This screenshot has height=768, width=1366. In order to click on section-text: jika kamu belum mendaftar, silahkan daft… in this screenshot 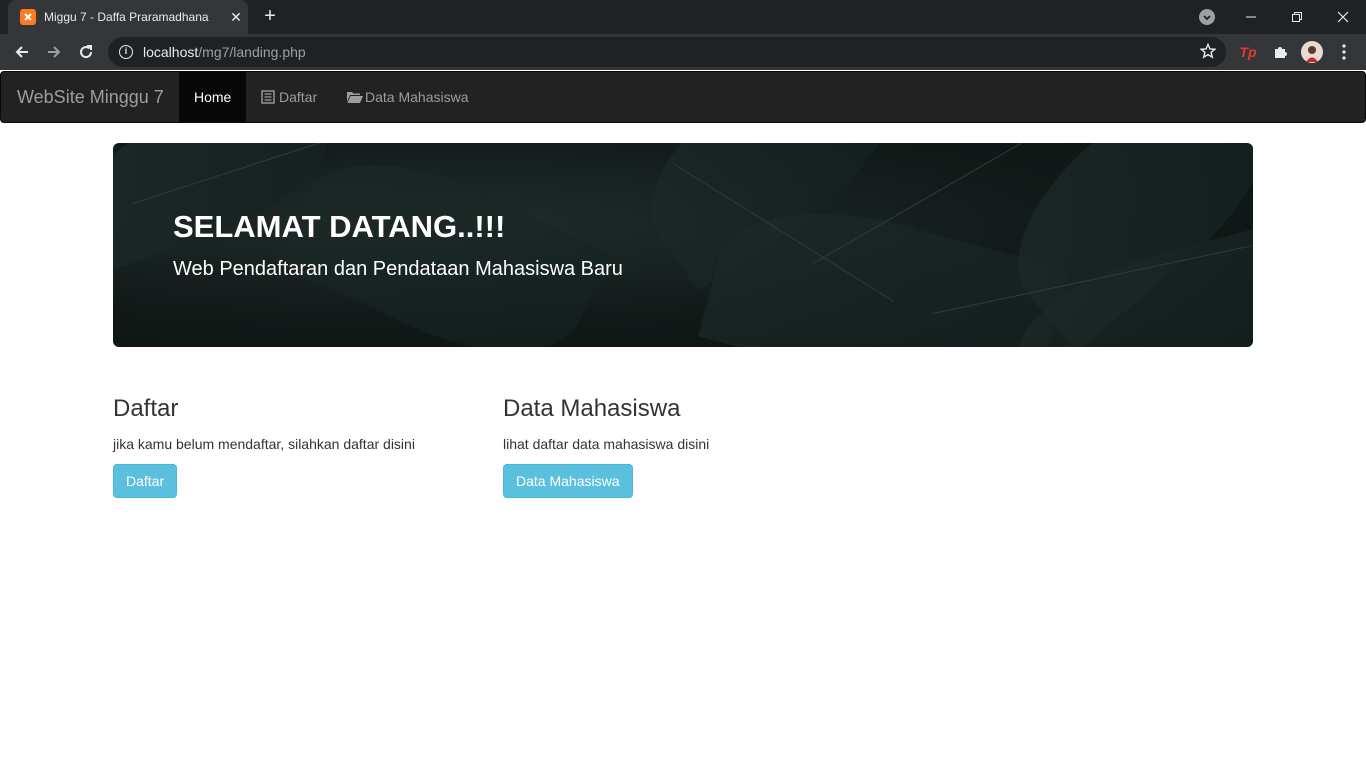, I will do `click(264, 444)`.